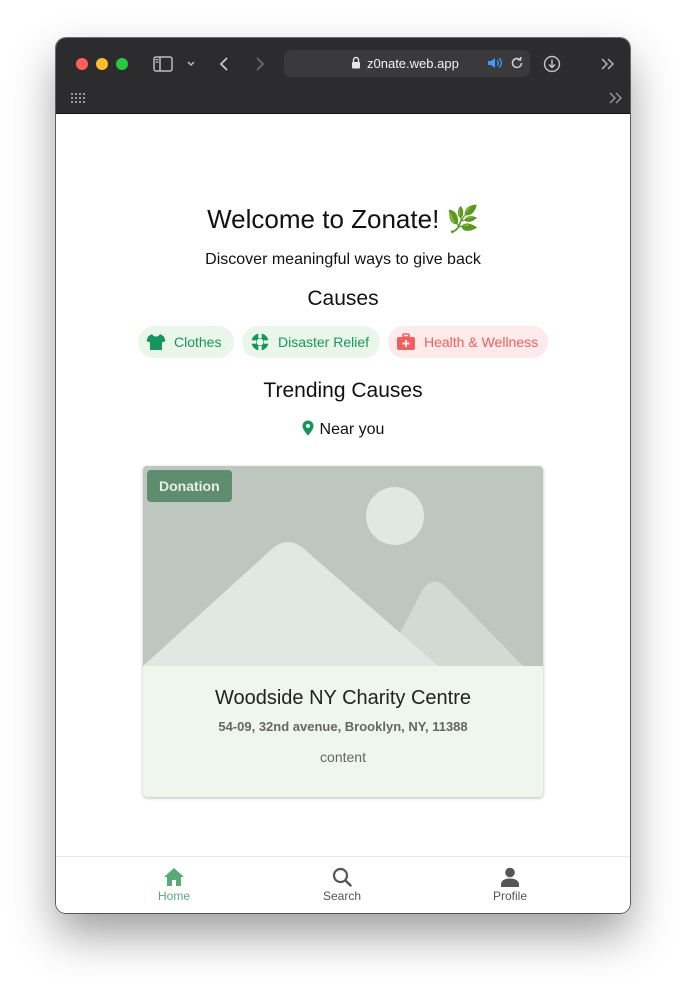  I want to click on cause-chip-health-wellness: Health & Wellness, so click(468, 342).